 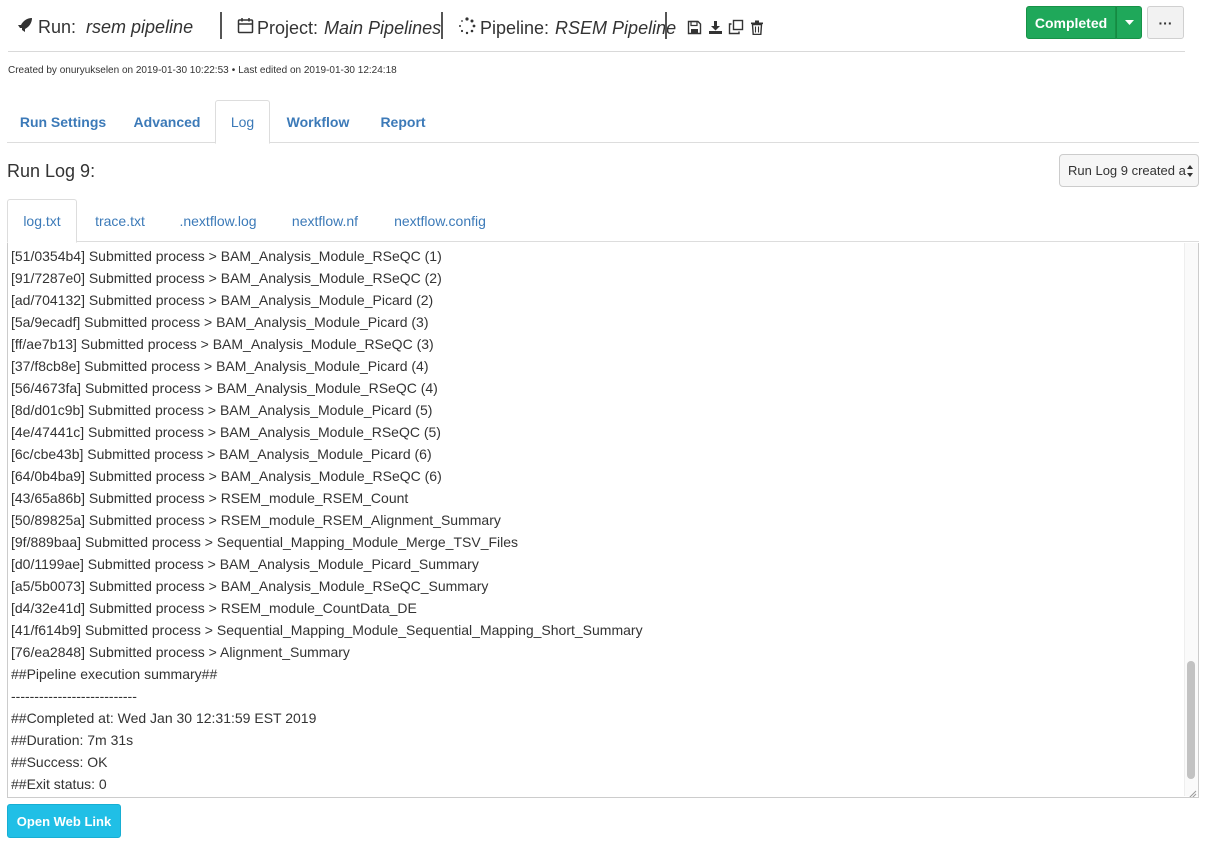 What do you see at coordinates (694, 27) in the screenshot?
I see `save-icon` at bounding box center [694, 27].